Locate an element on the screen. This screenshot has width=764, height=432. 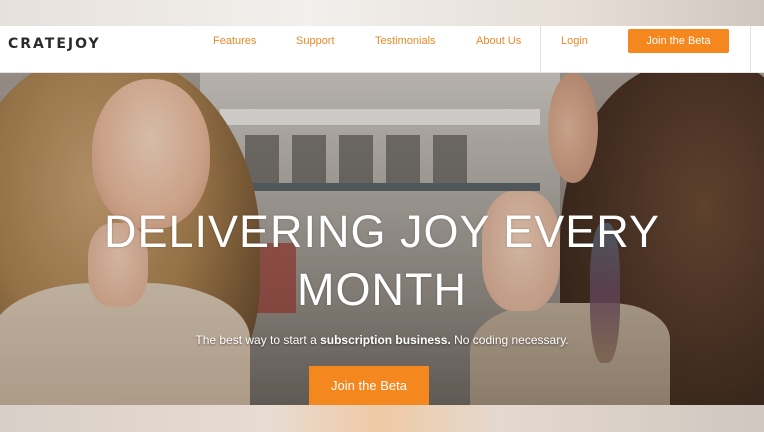
cratejoy-logo: CRATEJOY is located at coordinates (54, 44).